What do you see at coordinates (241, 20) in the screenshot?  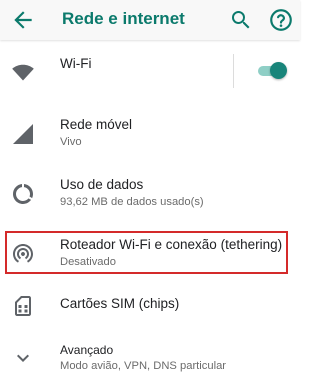 I see `search-icon` at bounding box center [241, 20].